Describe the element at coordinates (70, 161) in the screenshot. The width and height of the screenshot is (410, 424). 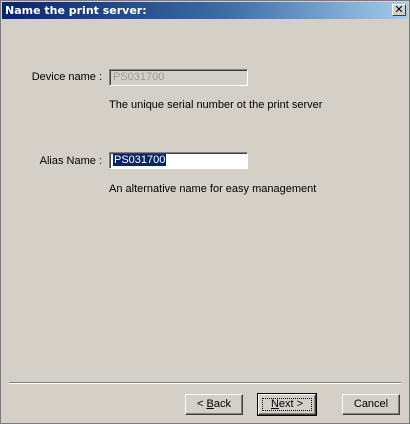
I see `alias-name-label: Alias Name :` at that location.